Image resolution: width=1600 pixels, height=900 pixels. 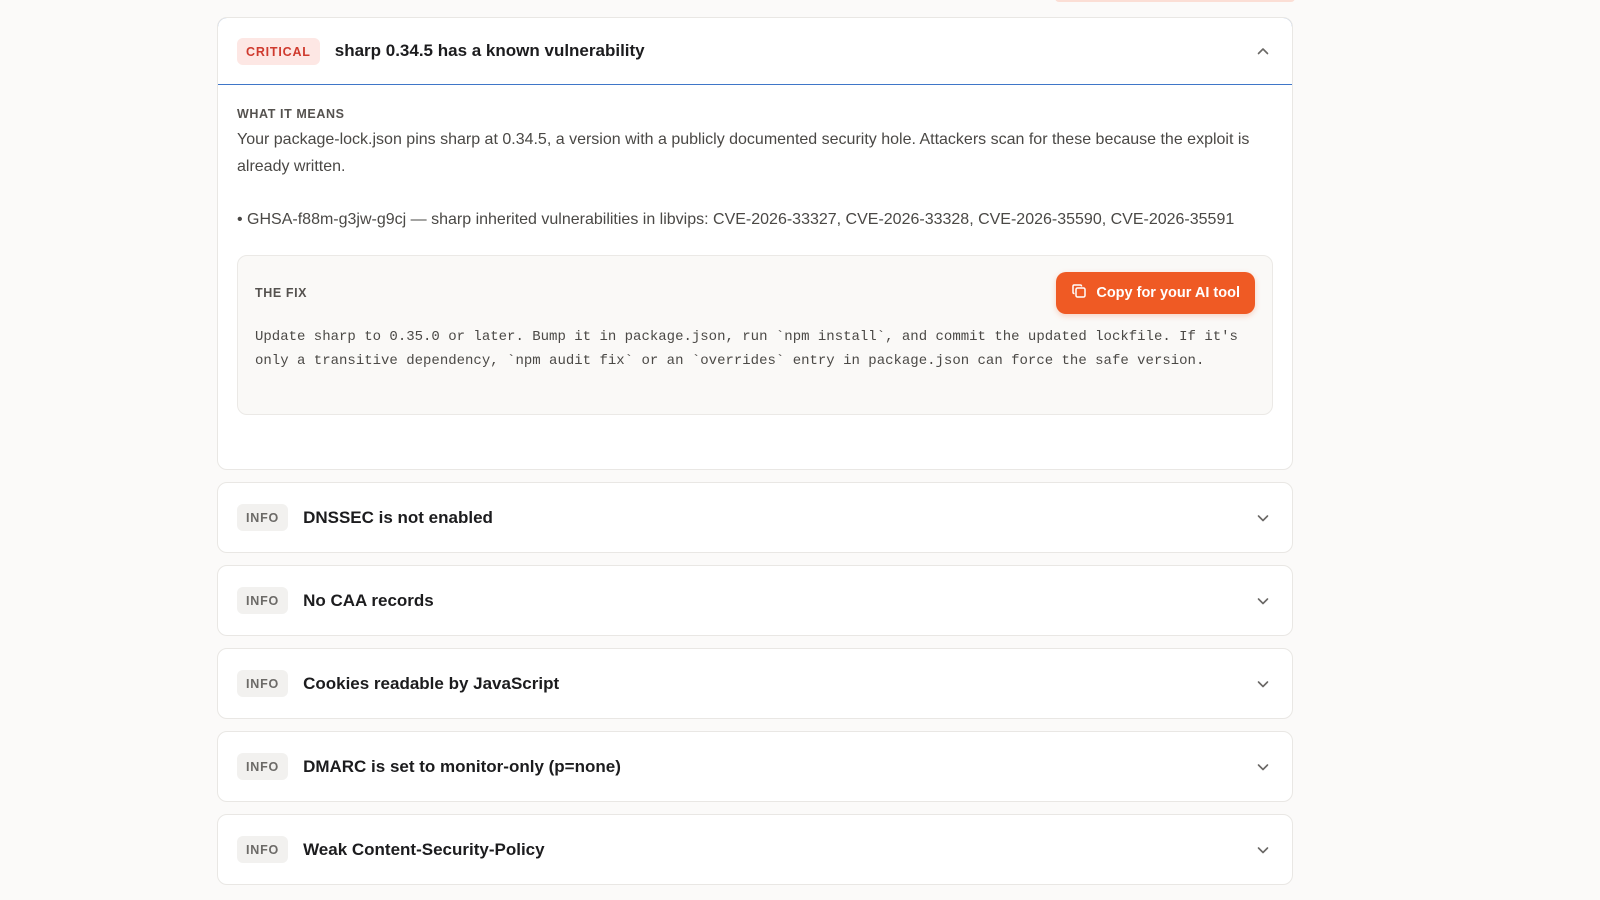 I want to click on copy-icon, so click(x=1079, y=293).